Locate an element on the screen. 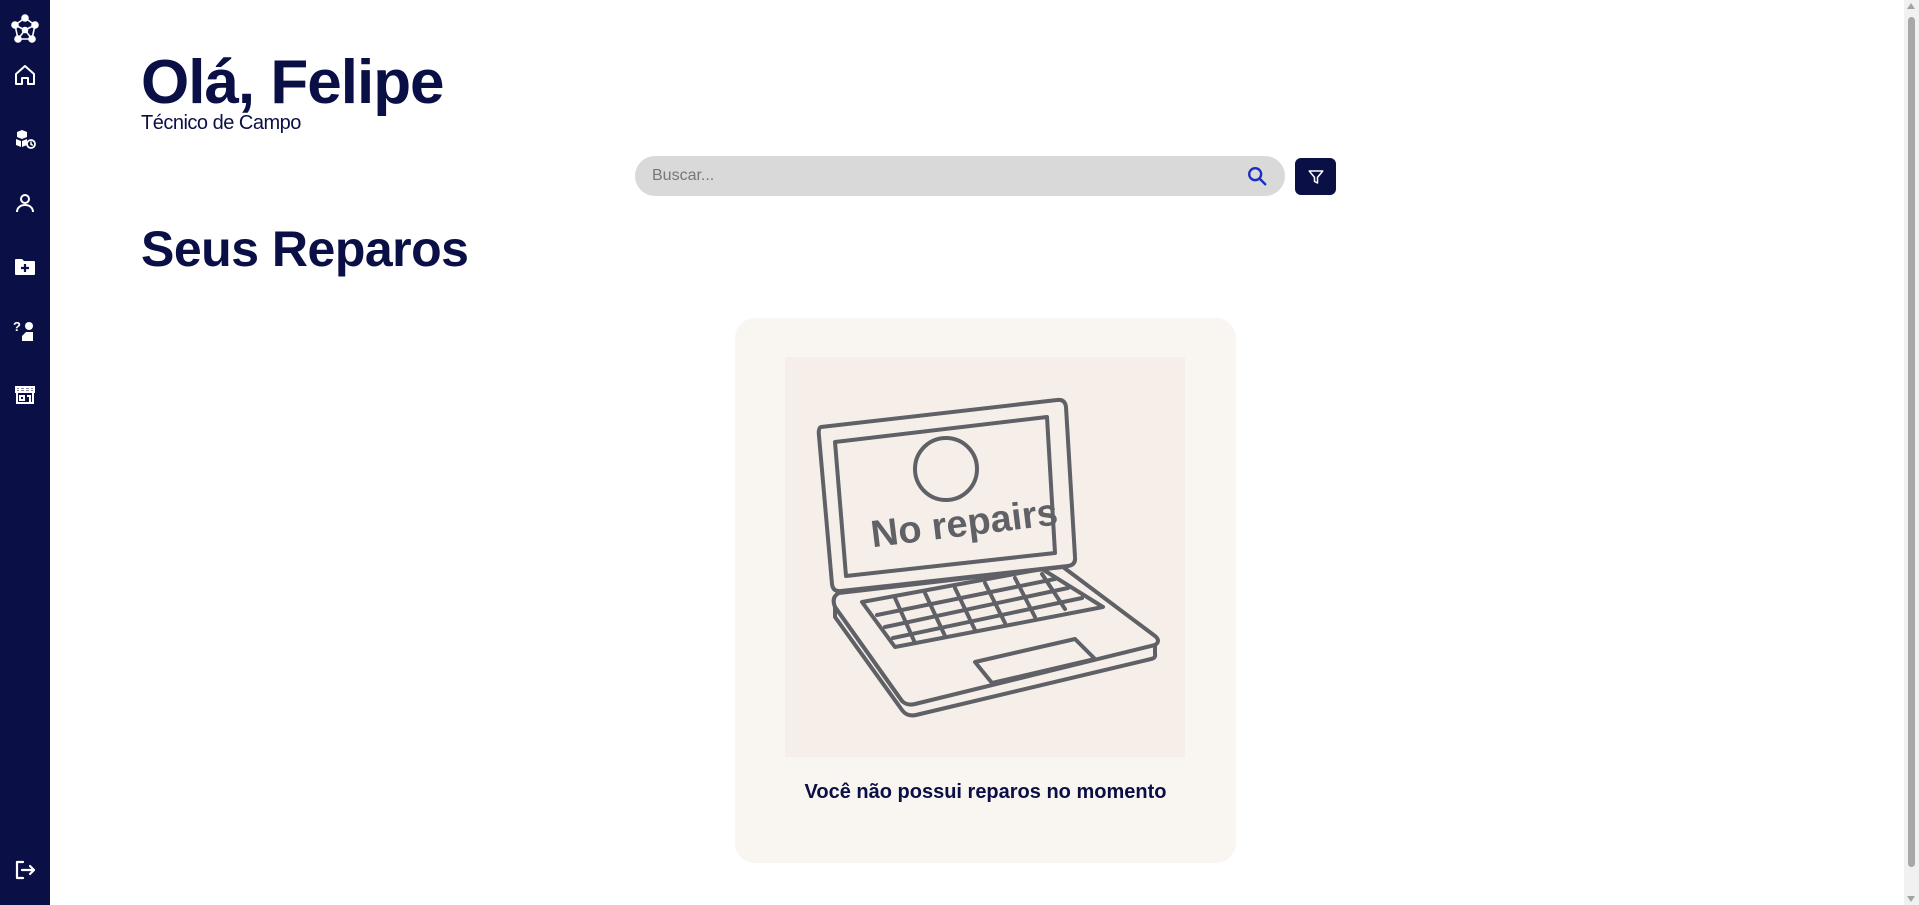 Image resolution: width=1919 pixels, height=905 pixels. search-button is located at coordinates (1257, 176).